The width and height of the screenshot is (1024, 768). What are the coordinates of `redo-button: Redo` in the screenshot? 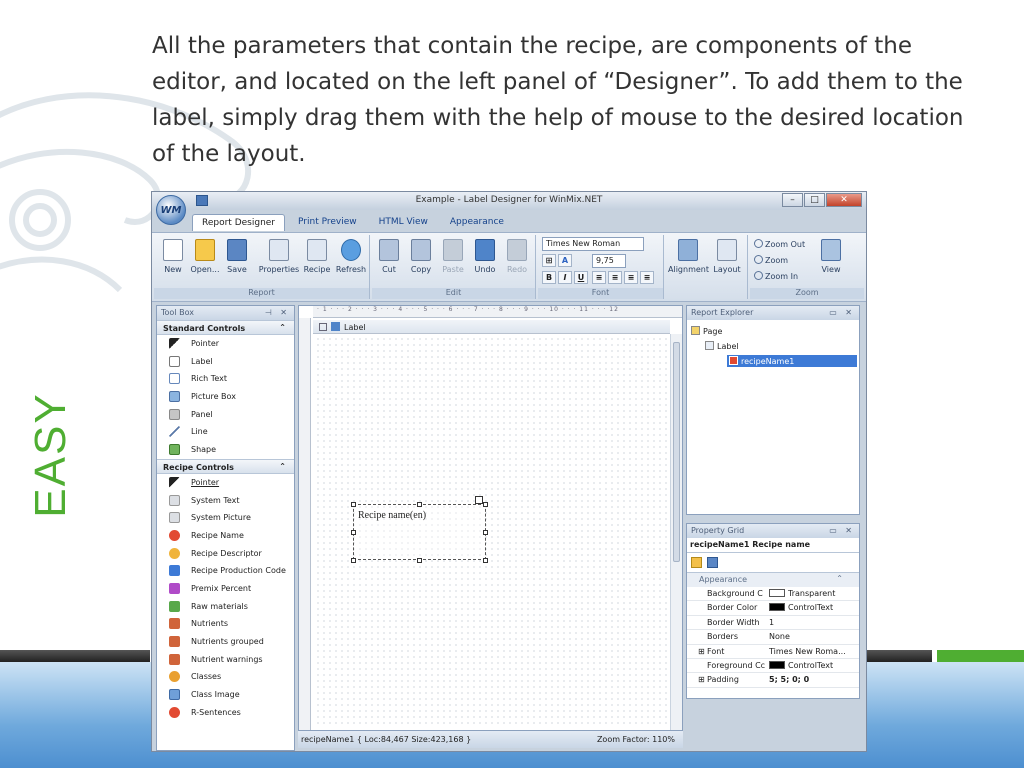 It's located at (517, 256).